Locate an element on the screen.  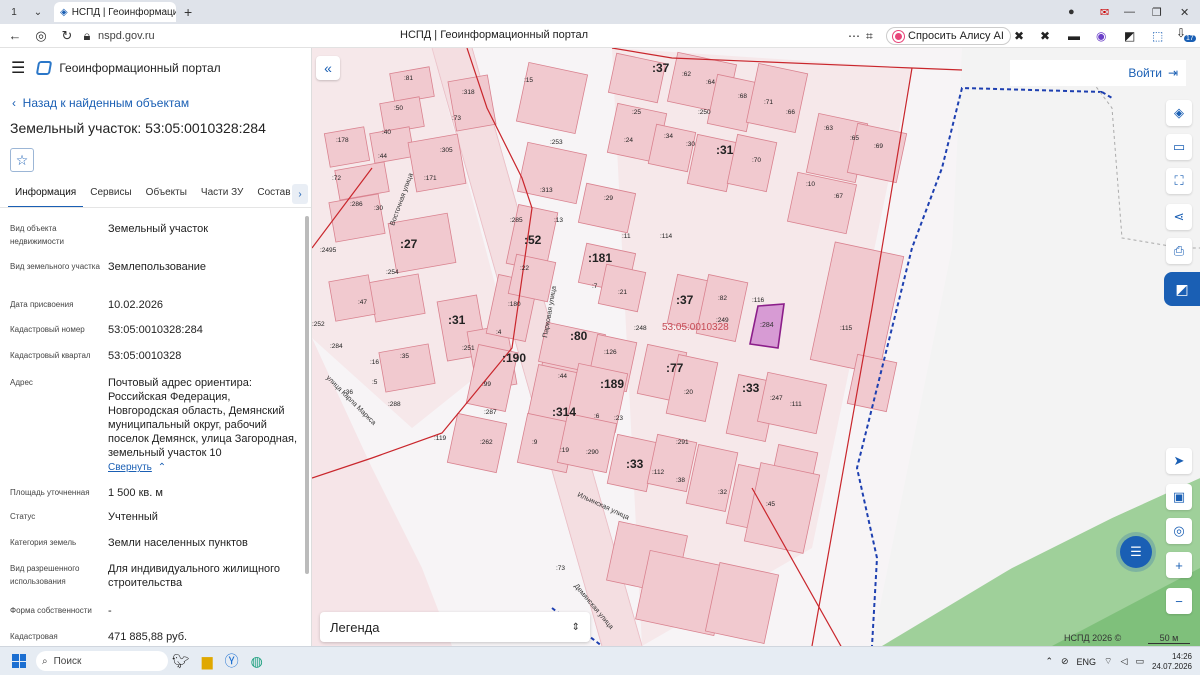
geolocation-icon: ◎ is located at coordinates (1179, 531).